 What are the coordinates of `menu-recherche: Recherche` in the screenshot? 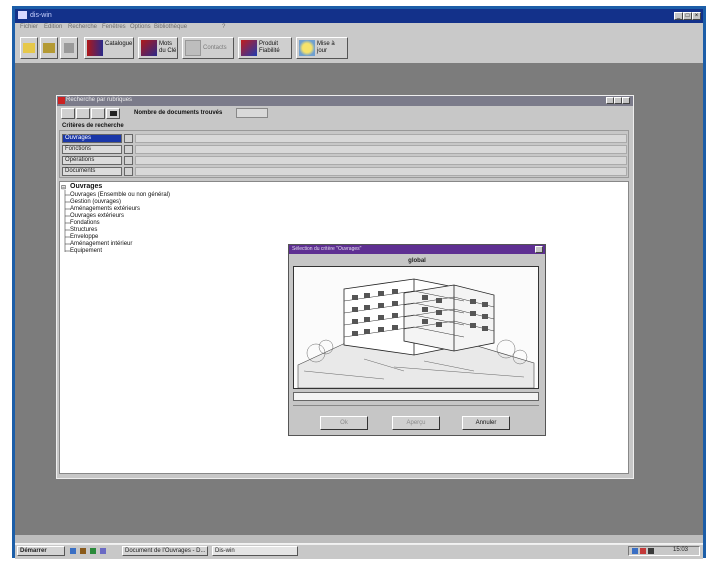 It's located at (82, 27).